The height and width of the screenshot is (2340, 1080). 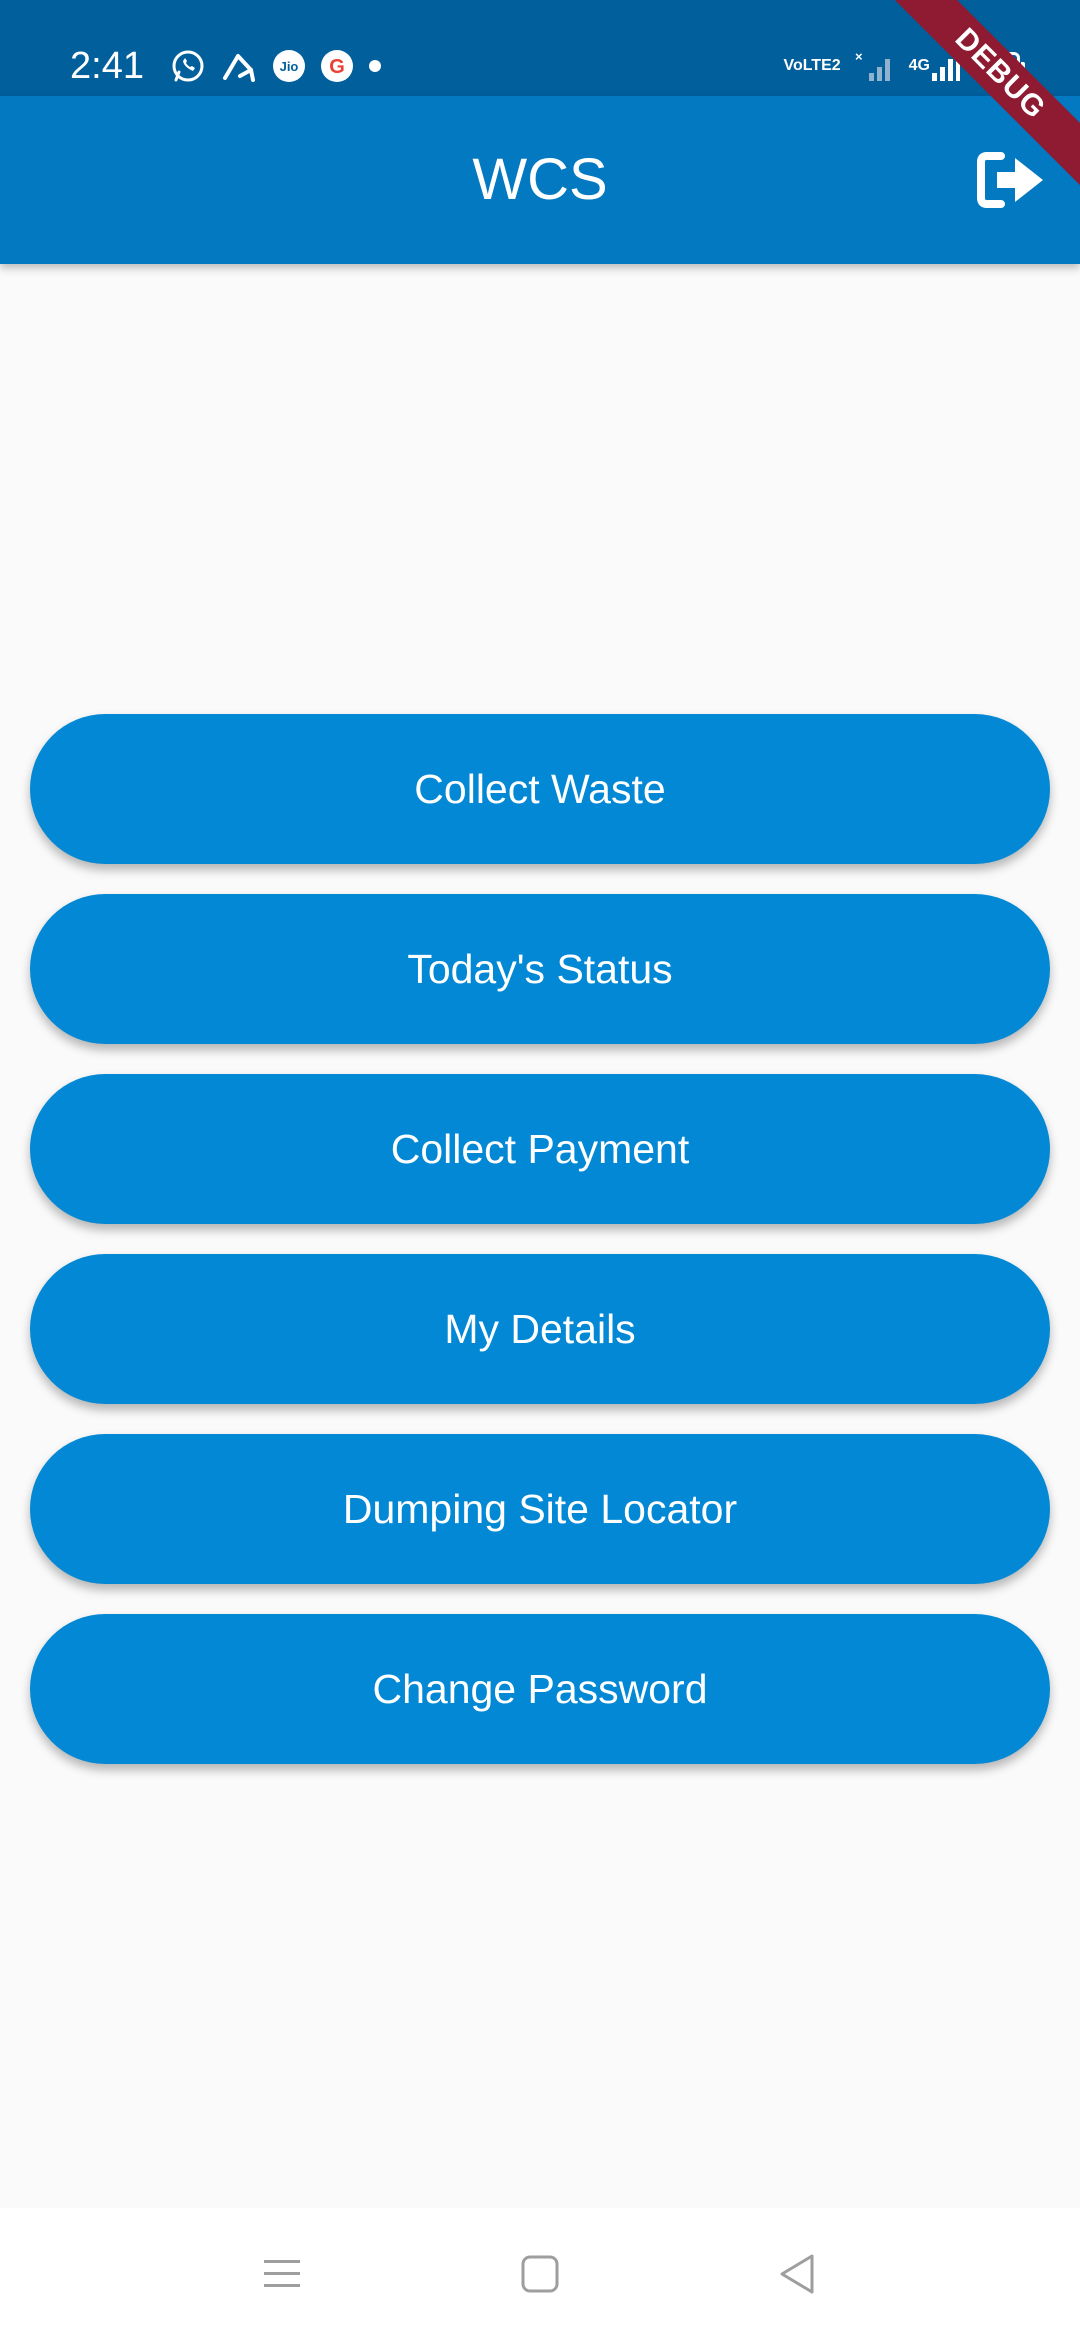 What do you see at coordinates (239, 66) in the screenshot?
I see `loop-arrow-icon` at bounding box center [239, 66].